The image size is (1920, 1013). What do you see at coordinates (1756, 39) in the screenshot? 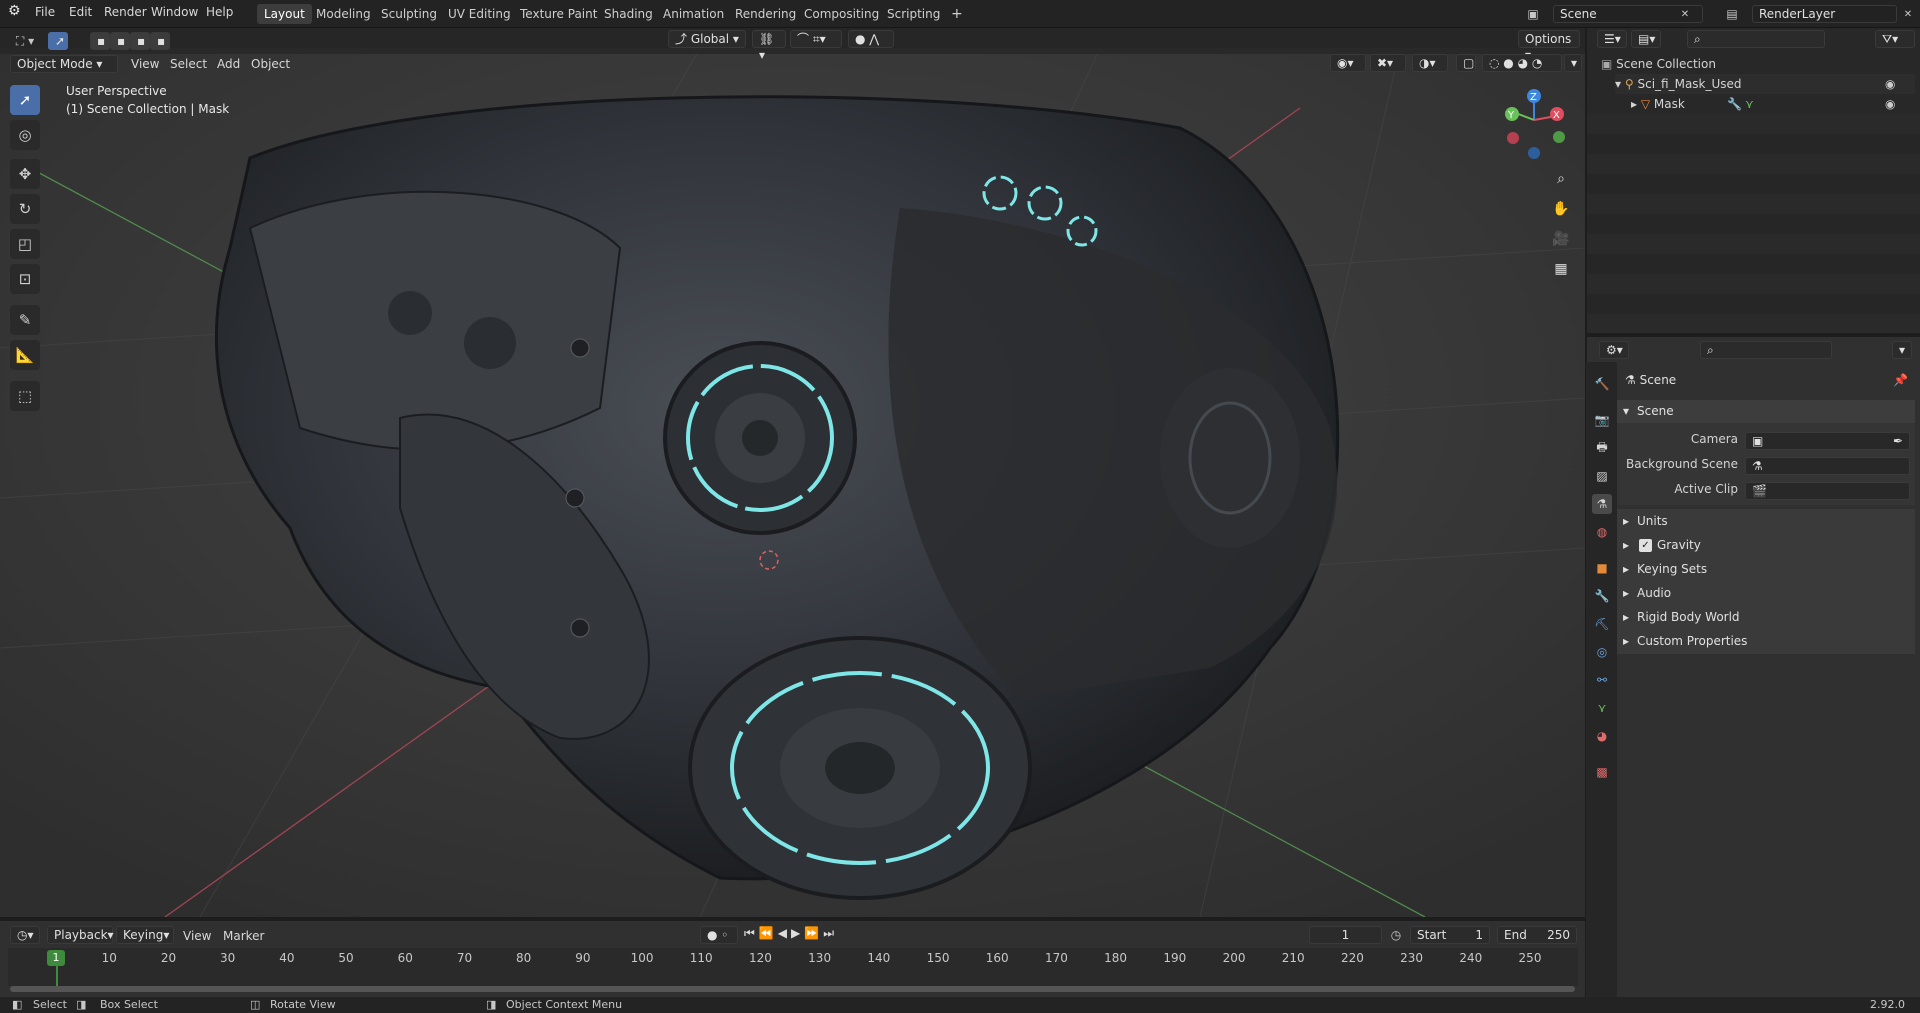
I see `outliner-search-input: ⌕` at bounding box center [1756, 39].